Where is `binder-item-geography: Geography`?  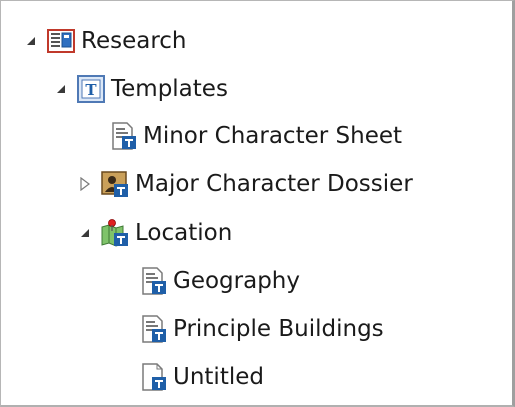 binder-item-geography: Geography is located at coordinates (207, 281).